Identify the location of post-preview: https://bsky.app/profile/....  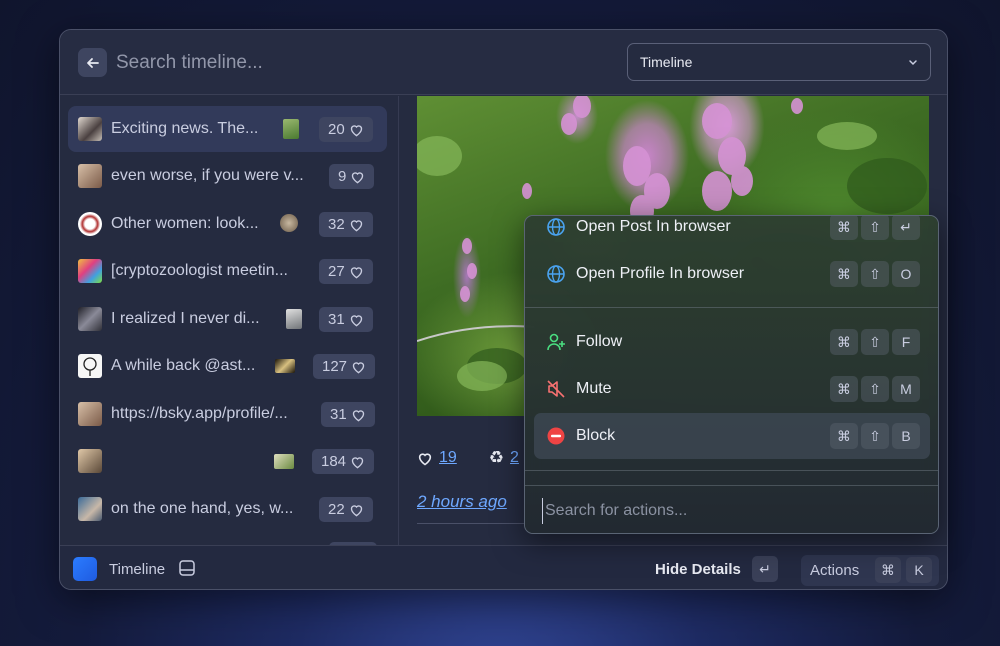
(199, 413).